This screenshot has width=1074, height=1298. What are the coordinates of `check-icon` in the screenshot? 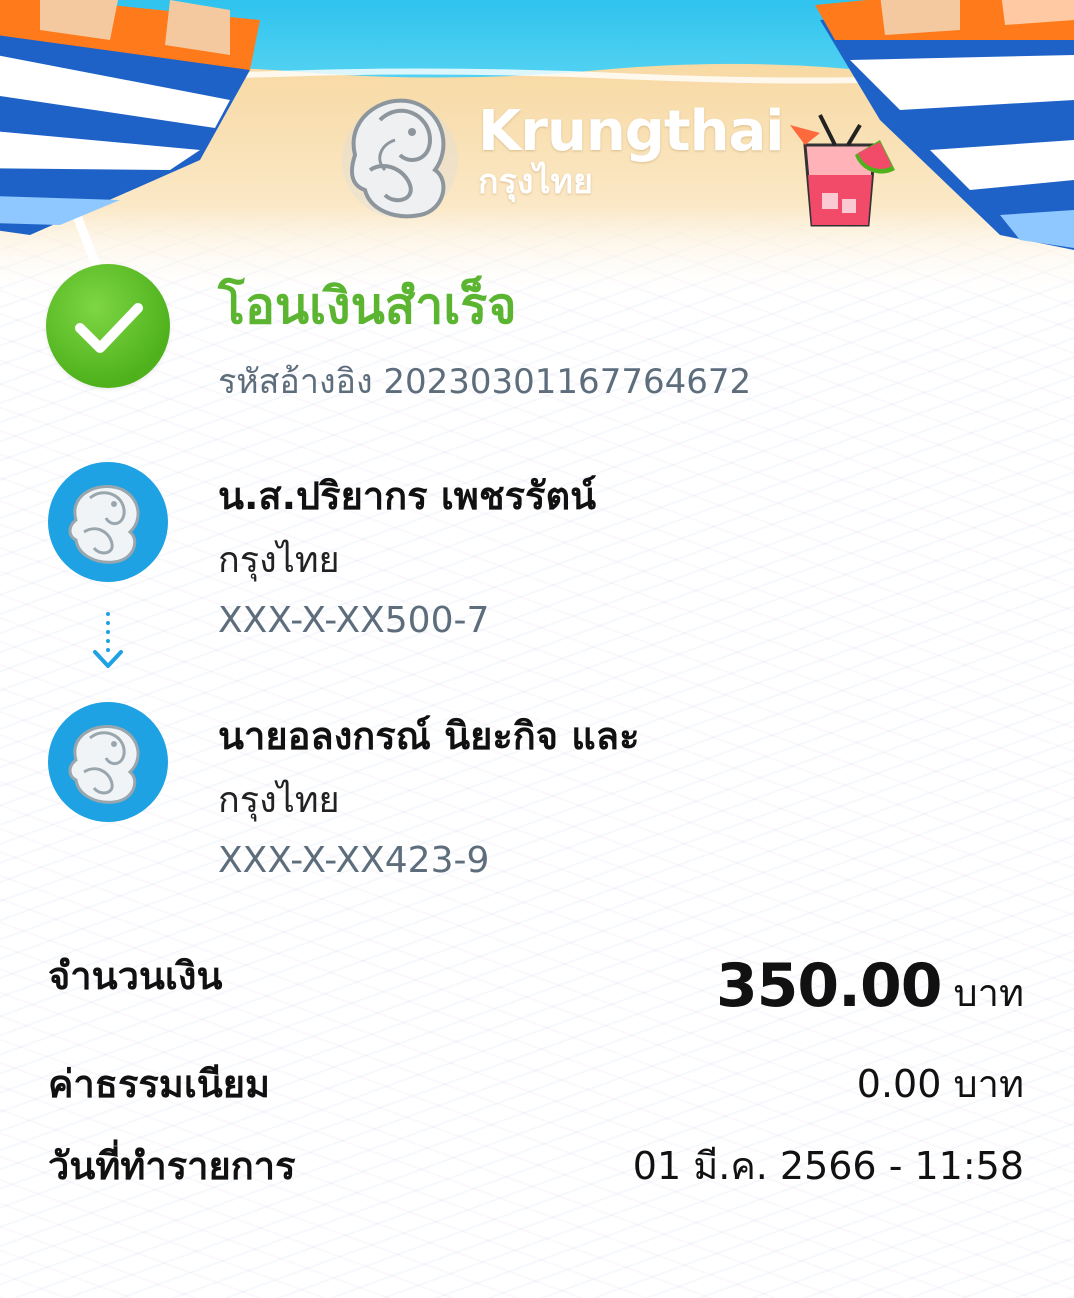 It's located at (109, 328).